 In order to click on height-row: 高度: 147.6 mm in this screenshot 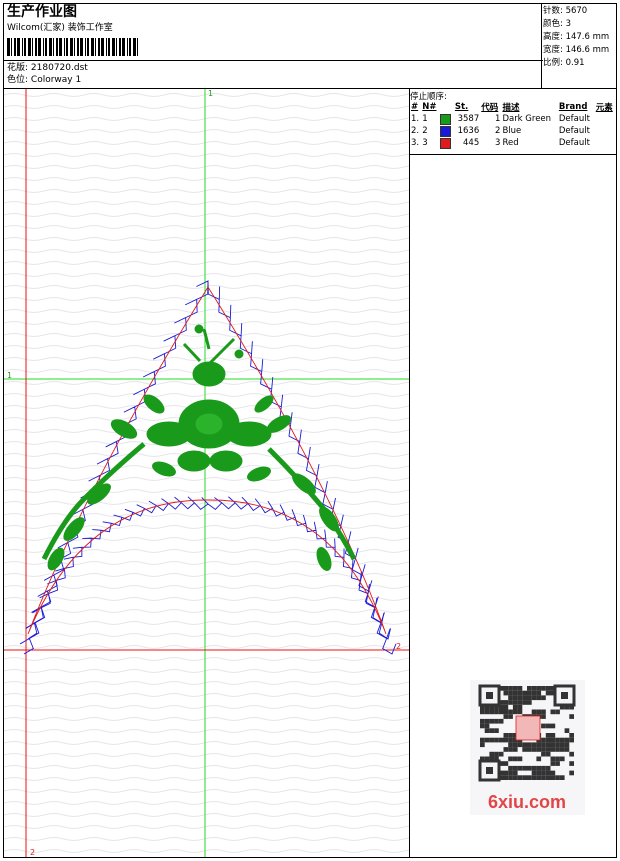, I will do `click(576, 37)`.